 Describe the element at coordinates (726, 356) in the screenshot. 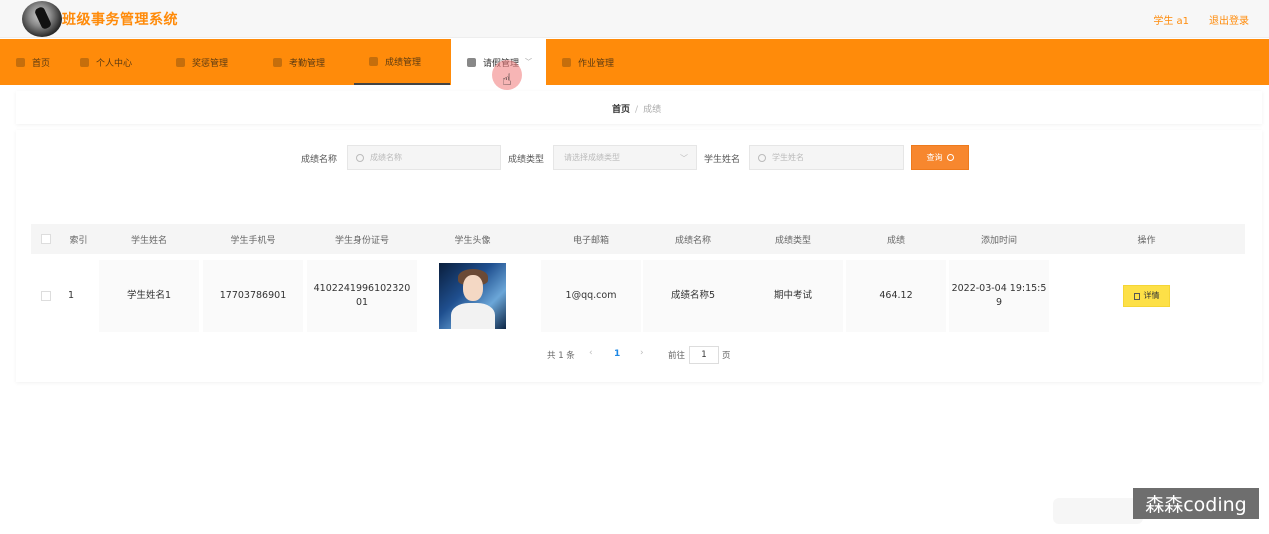

I see `page-suffix: 页` at that location.